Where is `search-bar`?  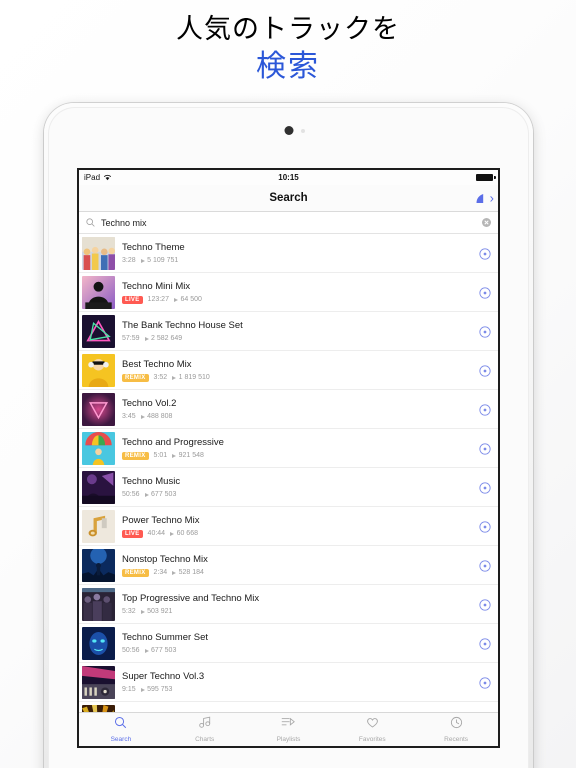 search-bar is located at coordinates (288, 223).